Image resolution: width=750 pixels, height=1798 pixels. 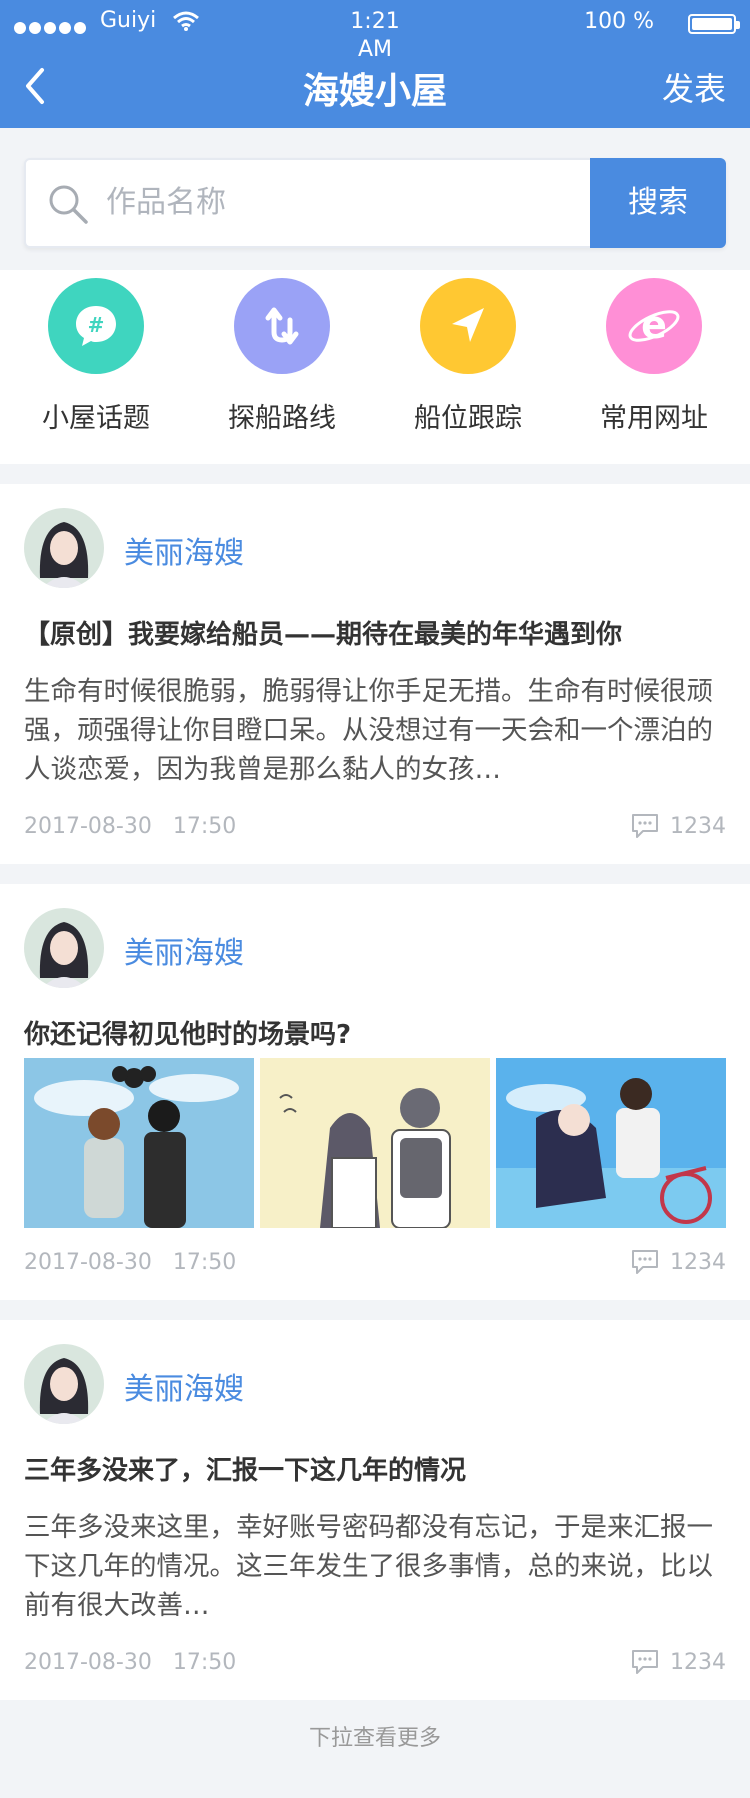 I want to click on quick-link-tracking: 船位跟踪, so click(x=468, y=356).